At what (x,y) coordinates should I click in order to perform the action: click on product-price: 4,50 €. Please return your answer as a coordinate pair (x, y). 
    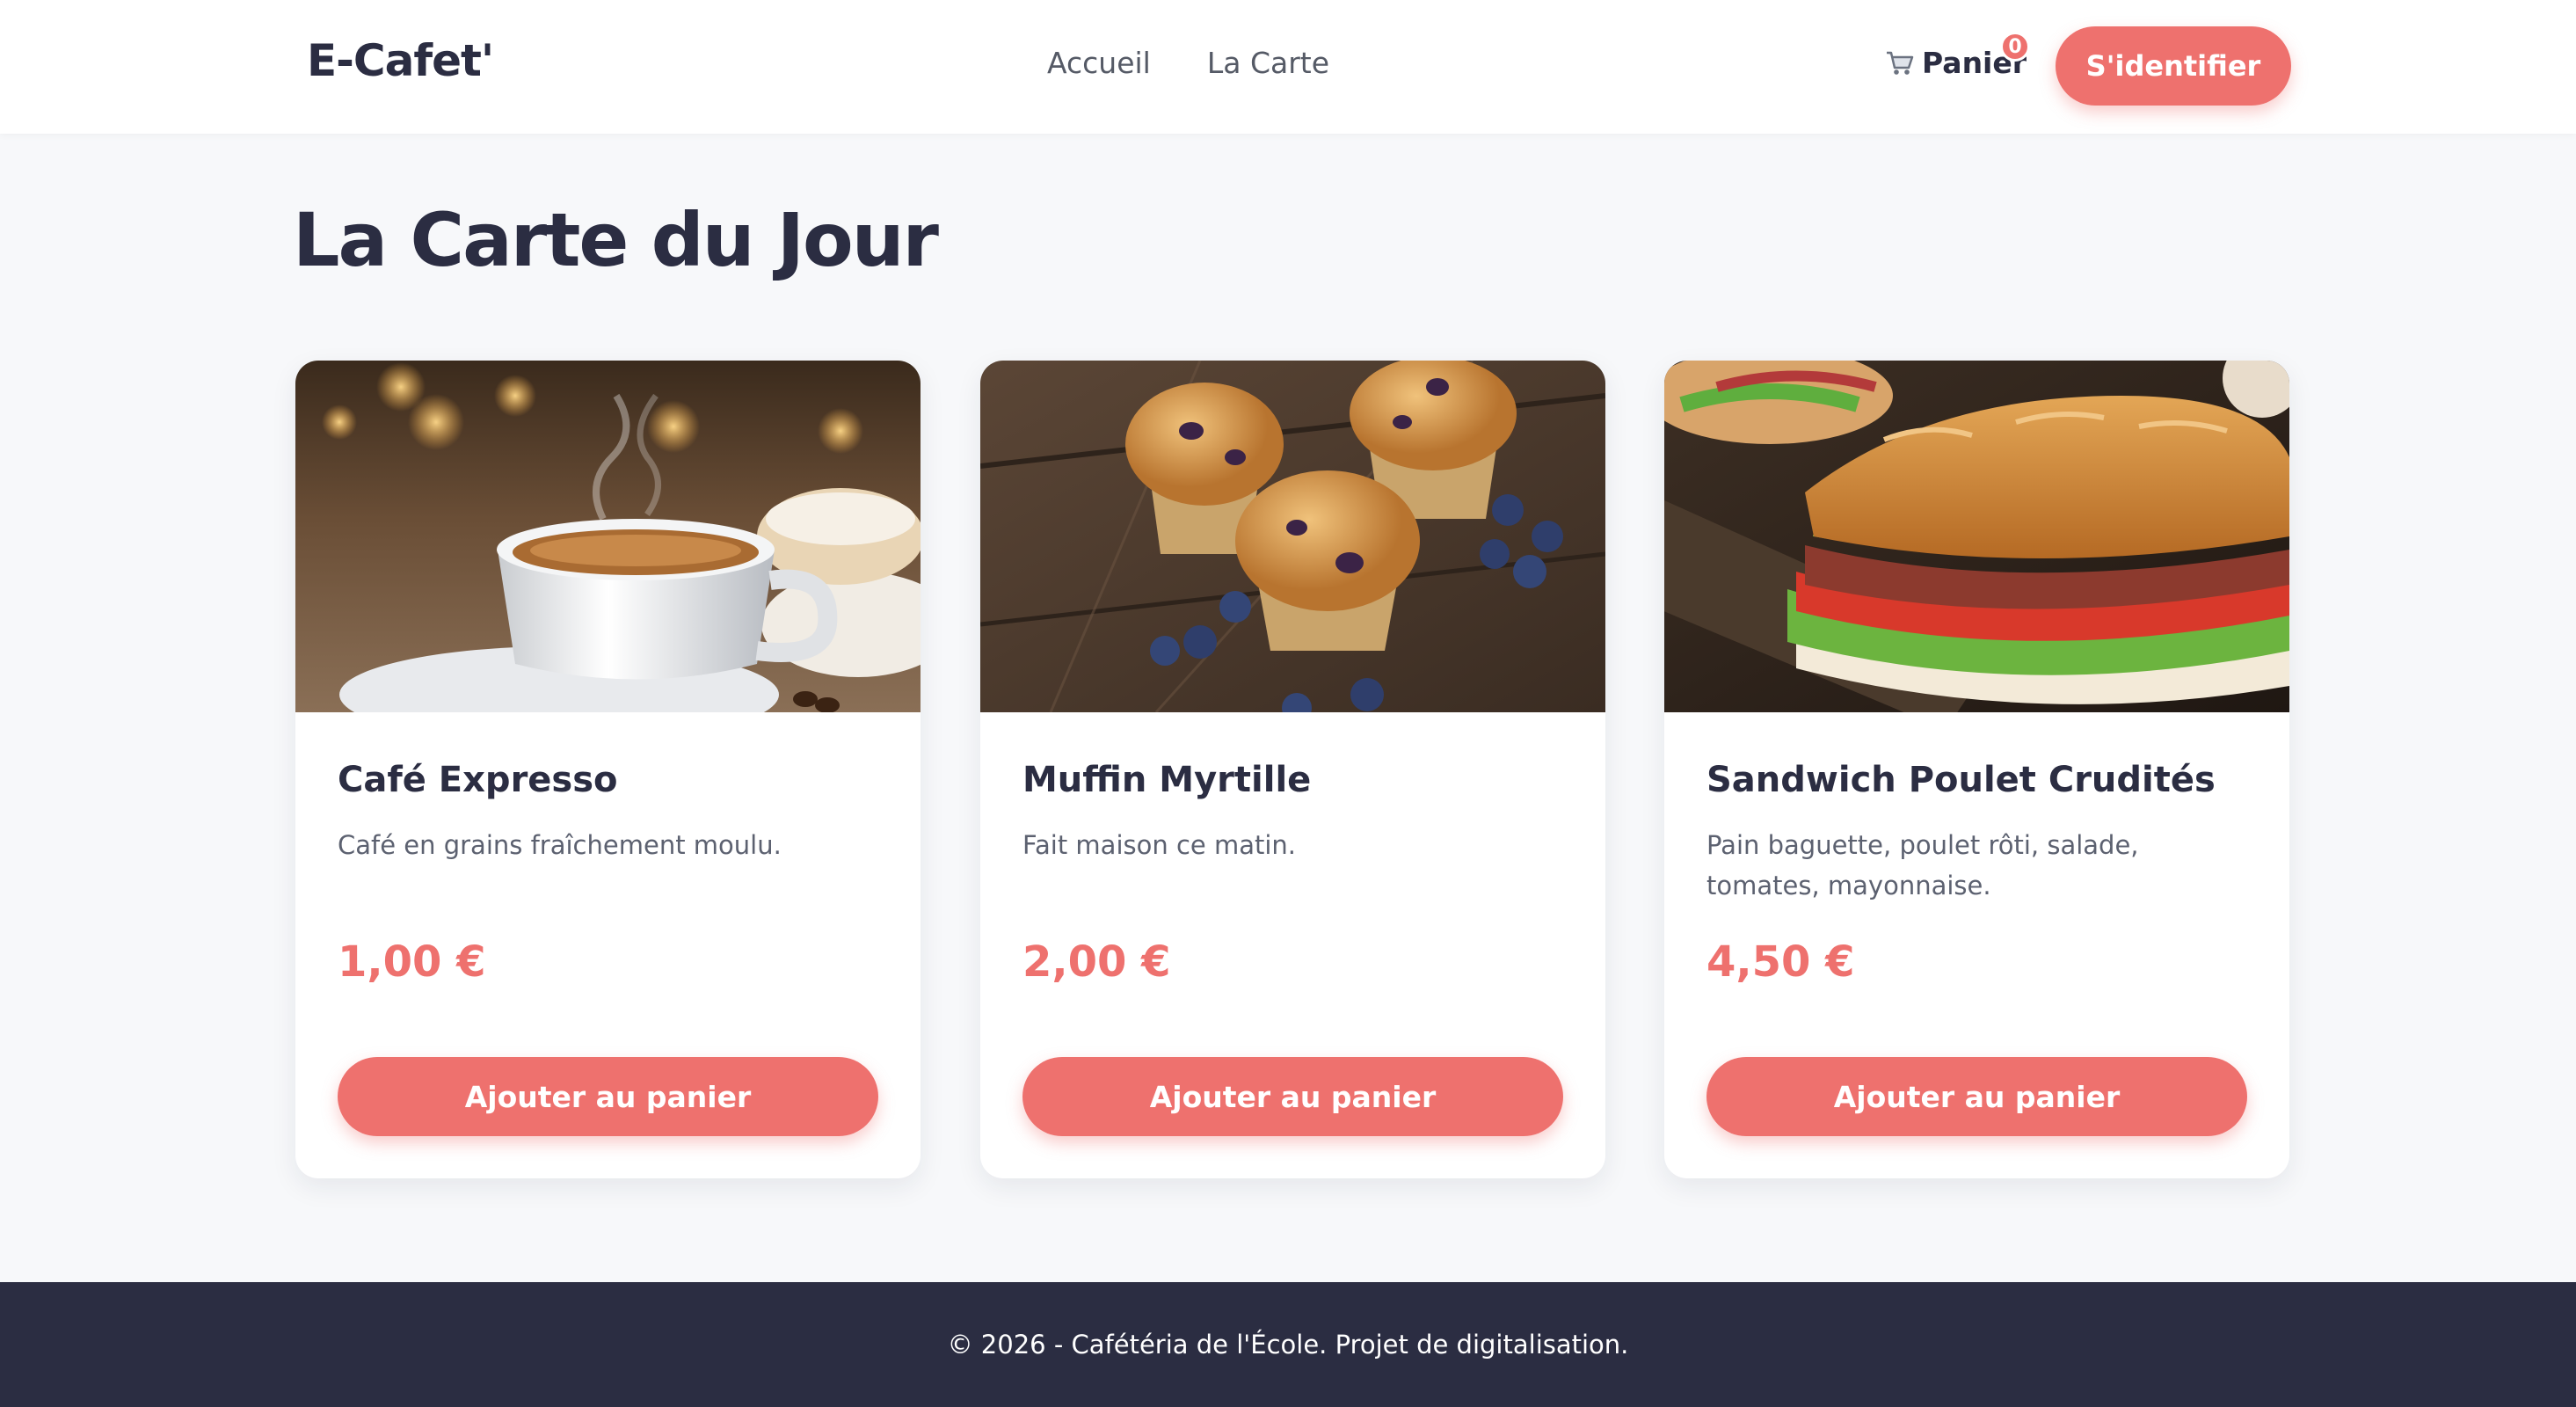
    Looking at the image, I should click on (1780, 962).